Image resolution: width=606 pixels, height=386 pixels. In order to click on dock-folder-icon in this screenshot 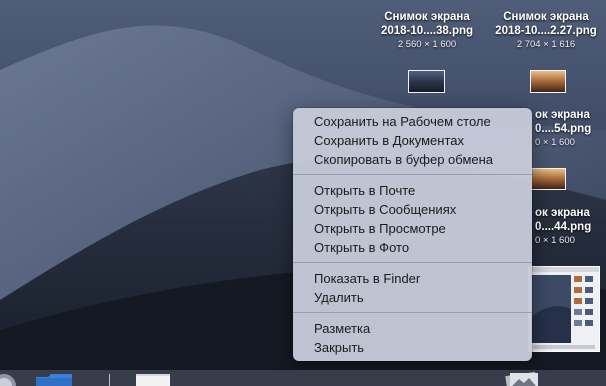, I will do `click(54, 379)`.